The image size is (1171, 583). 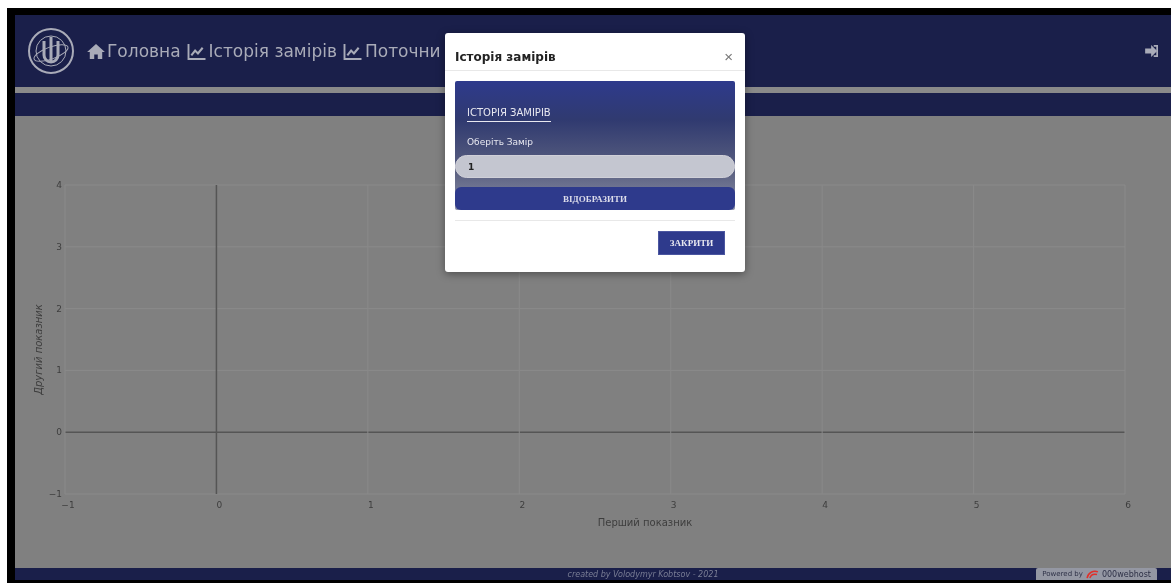 What do you see at coordinates (391, 51) in the screenshot?
I see `nav-link: Поточни` at bounding box center [391, 51].